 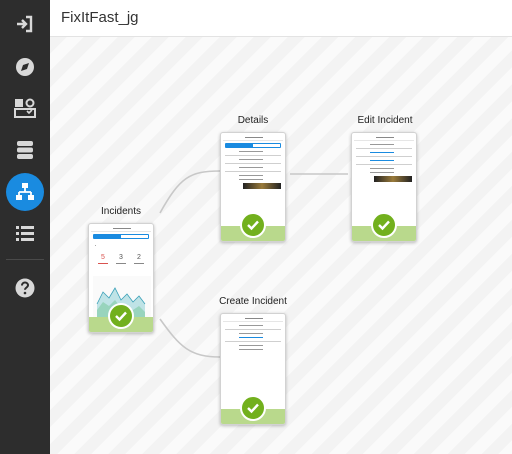 I want to click on help-icon, so click(x=25, y=288).